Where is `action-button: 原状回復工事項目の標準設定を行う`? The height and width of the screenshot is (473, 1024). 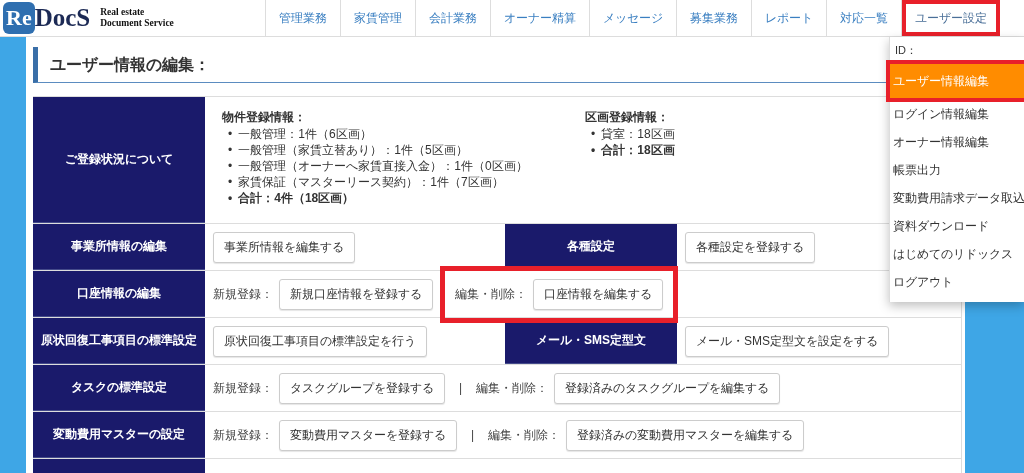
action-button: 原状回復工事項目の標準設定を行う is located at coordinates (320, 341).